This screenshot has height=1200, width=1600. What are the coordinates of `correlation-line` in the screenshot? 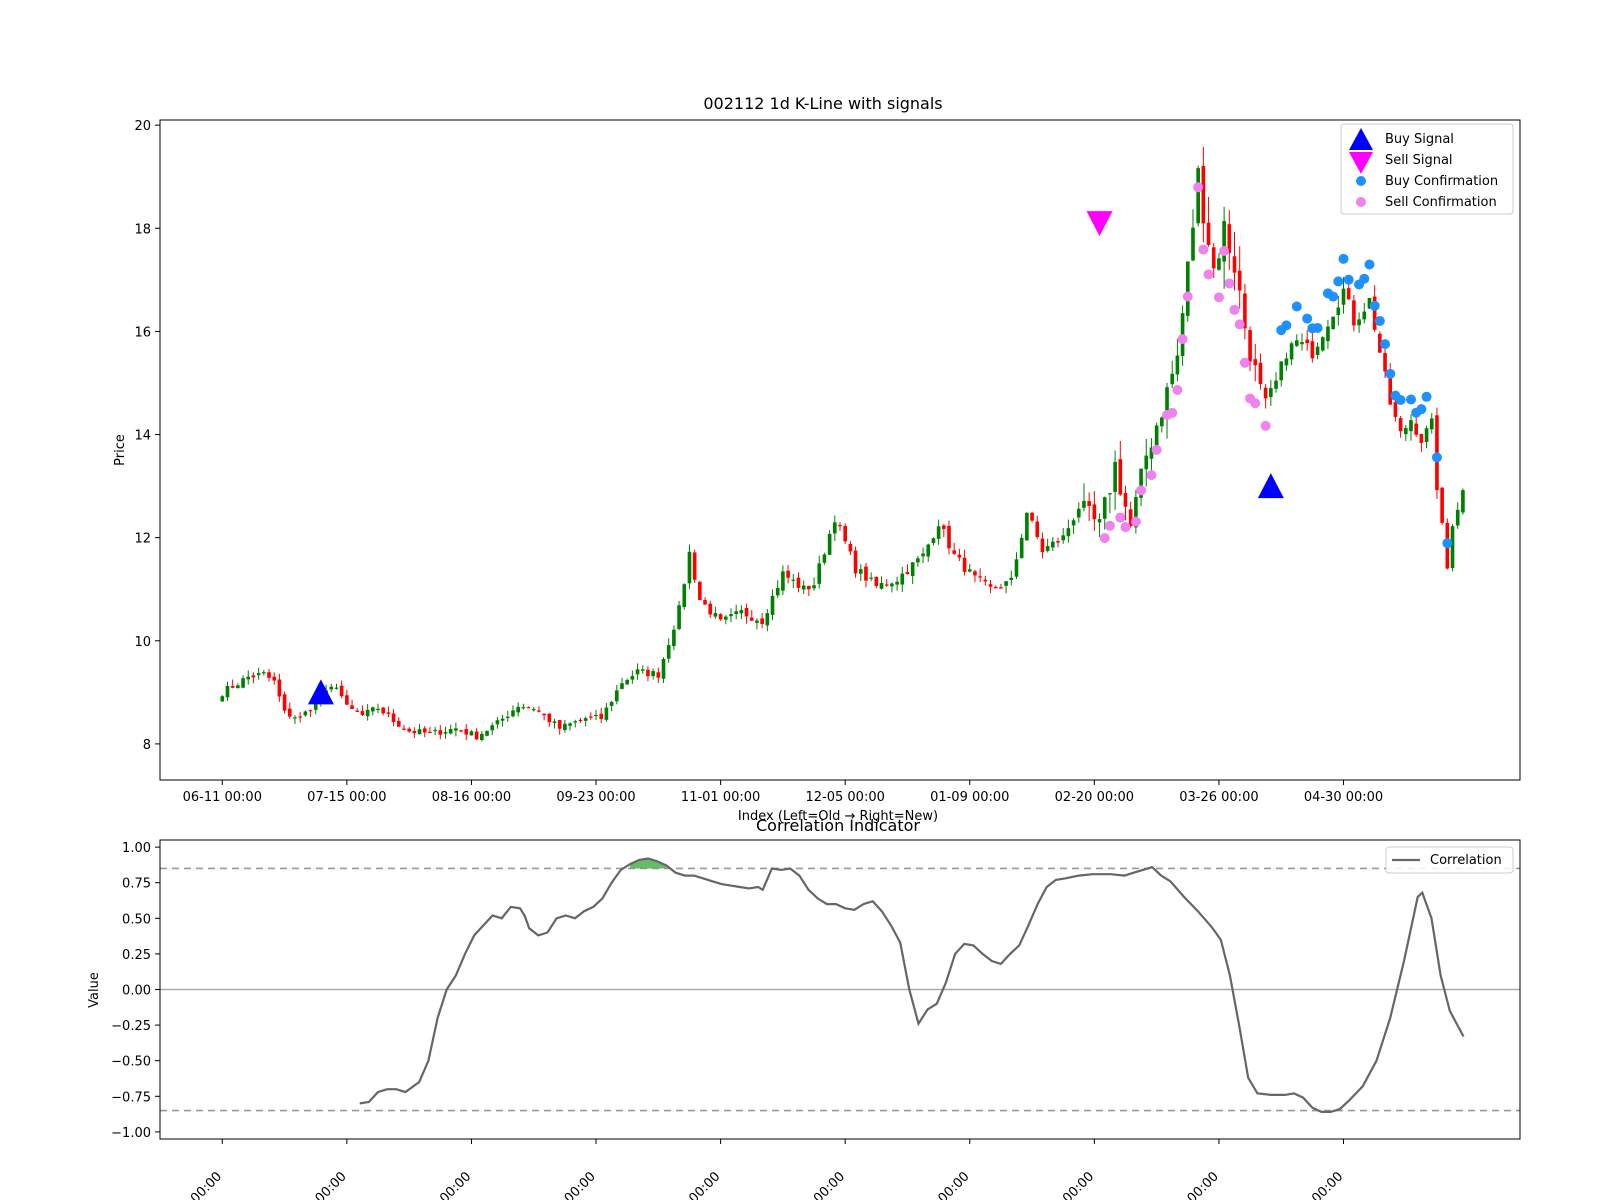 It's located at (912, 985).